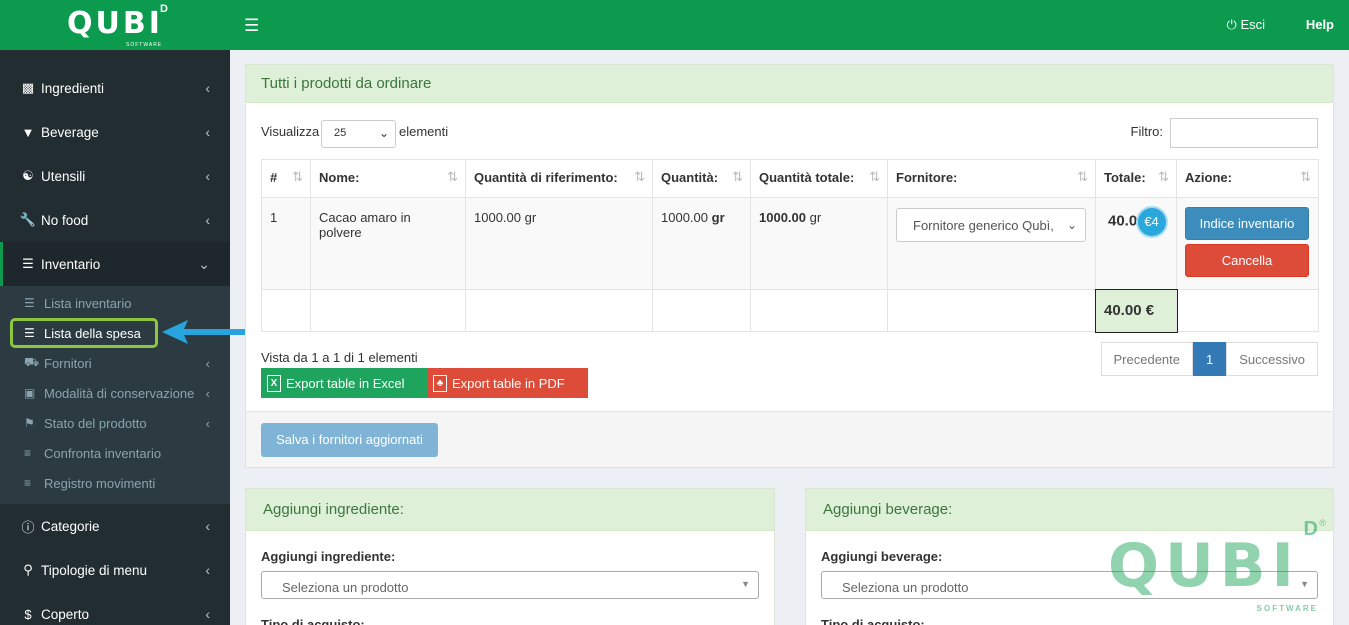 This screenshot has width=1349, height=625. Describe the element at coordinates (1244, 133) in the screenshot. I see `filter-input` at that location.